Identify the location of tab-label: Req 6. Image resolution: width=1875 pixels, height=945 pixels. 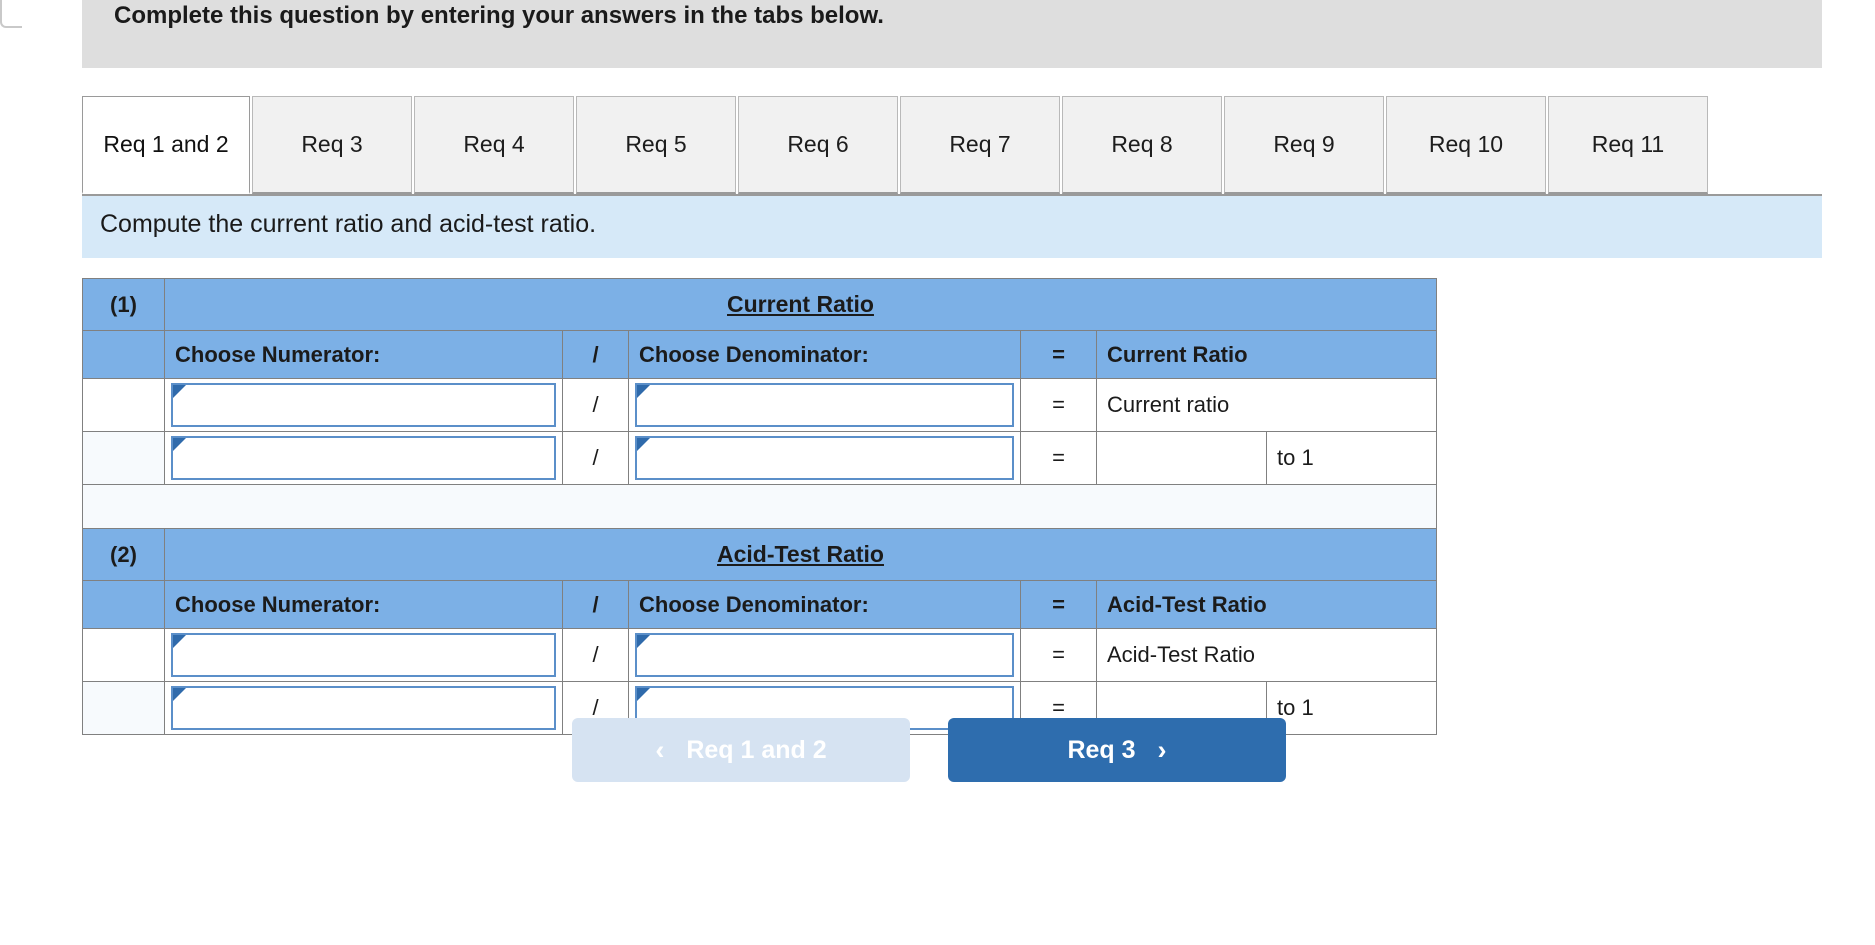
(818, 144).